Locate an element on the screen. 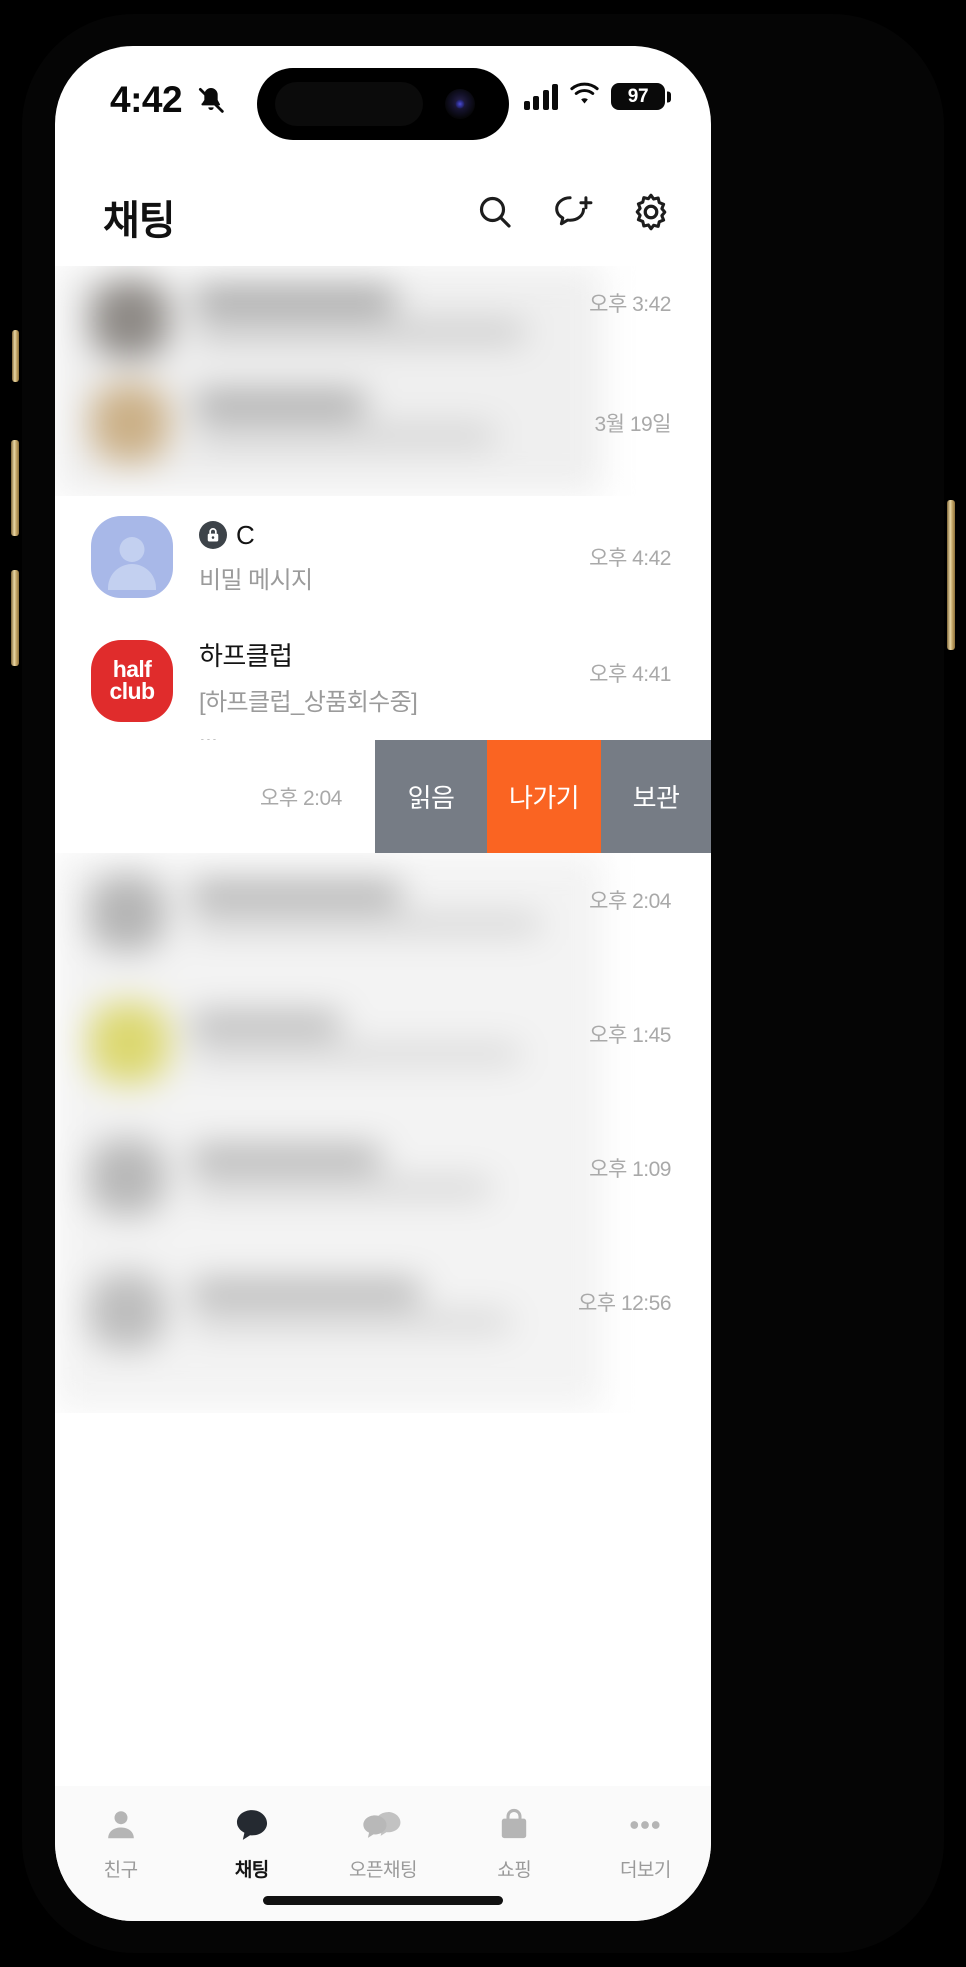  volume-up-button is located at coordinates (15, 488).